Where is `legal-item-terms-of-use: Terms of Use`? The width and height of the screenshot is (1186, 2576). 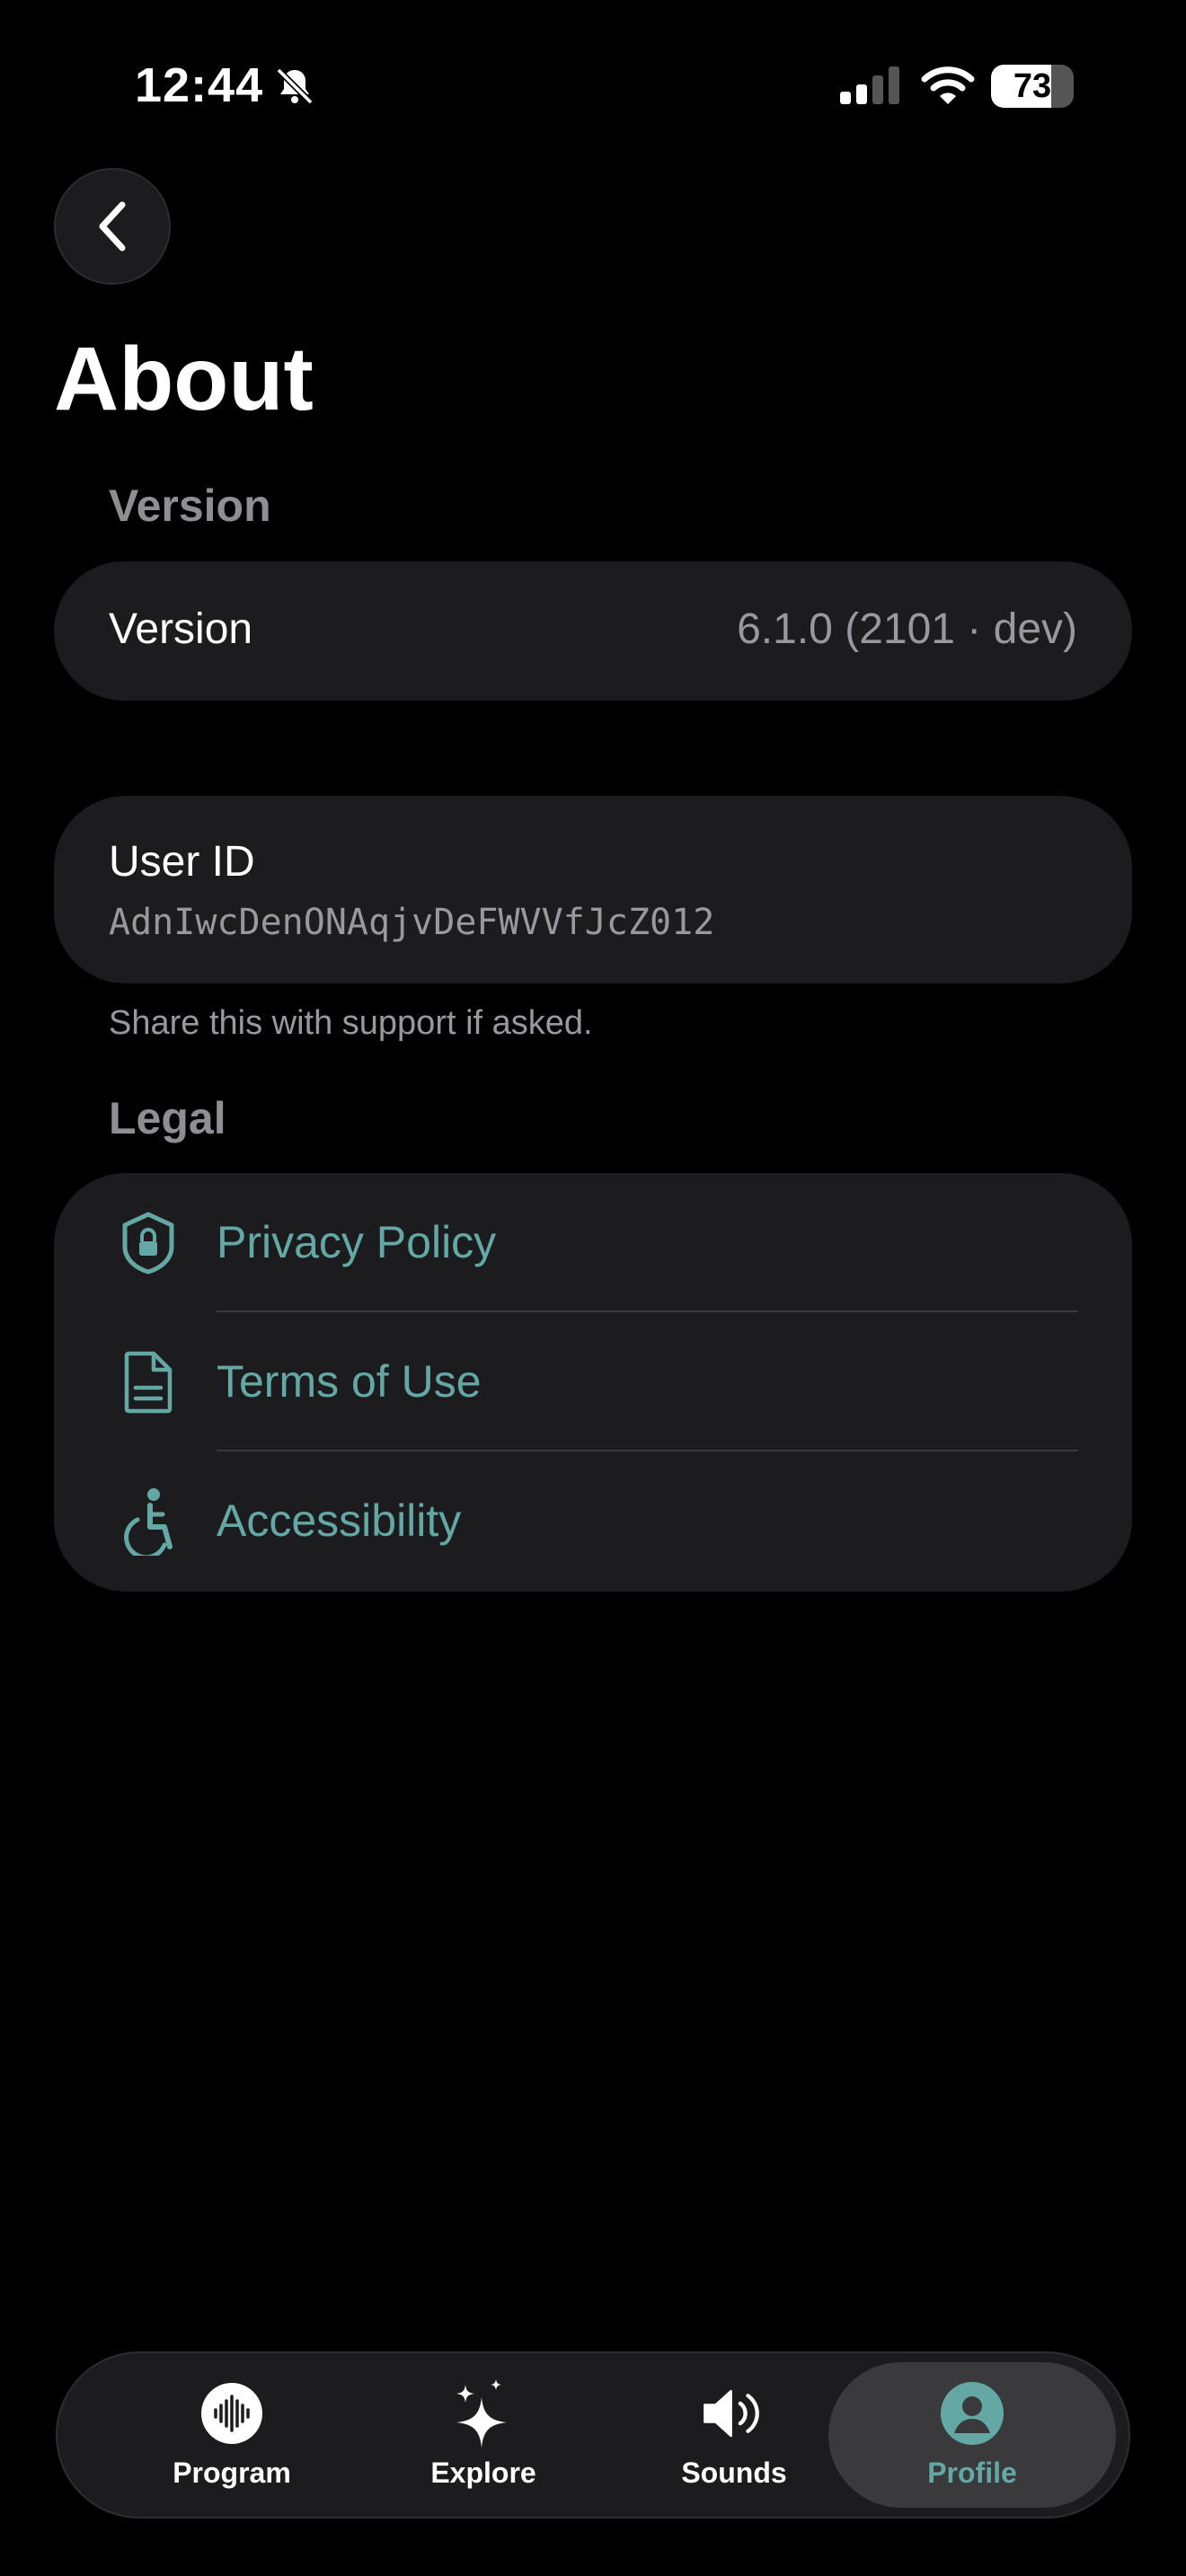 legal-item-terms-of-use: Terms of Use is located at coordinates (593, 1381).